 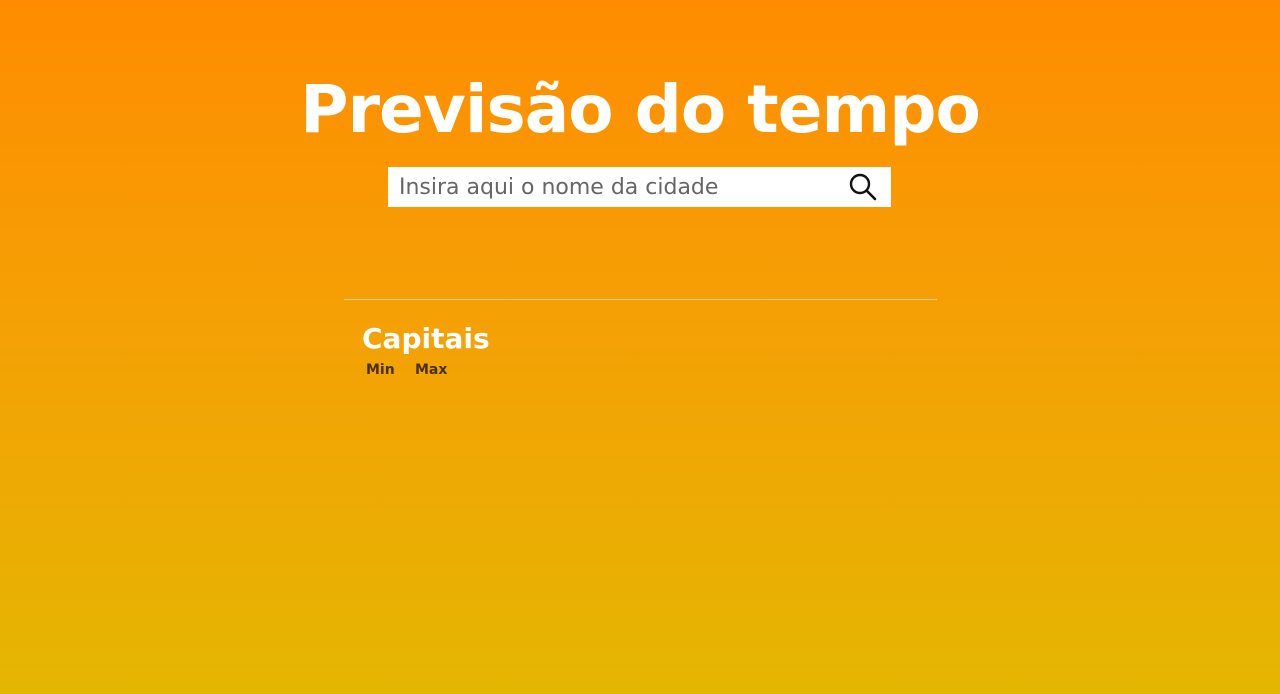 I want to click on search-icon, so click(x=863, y=187).